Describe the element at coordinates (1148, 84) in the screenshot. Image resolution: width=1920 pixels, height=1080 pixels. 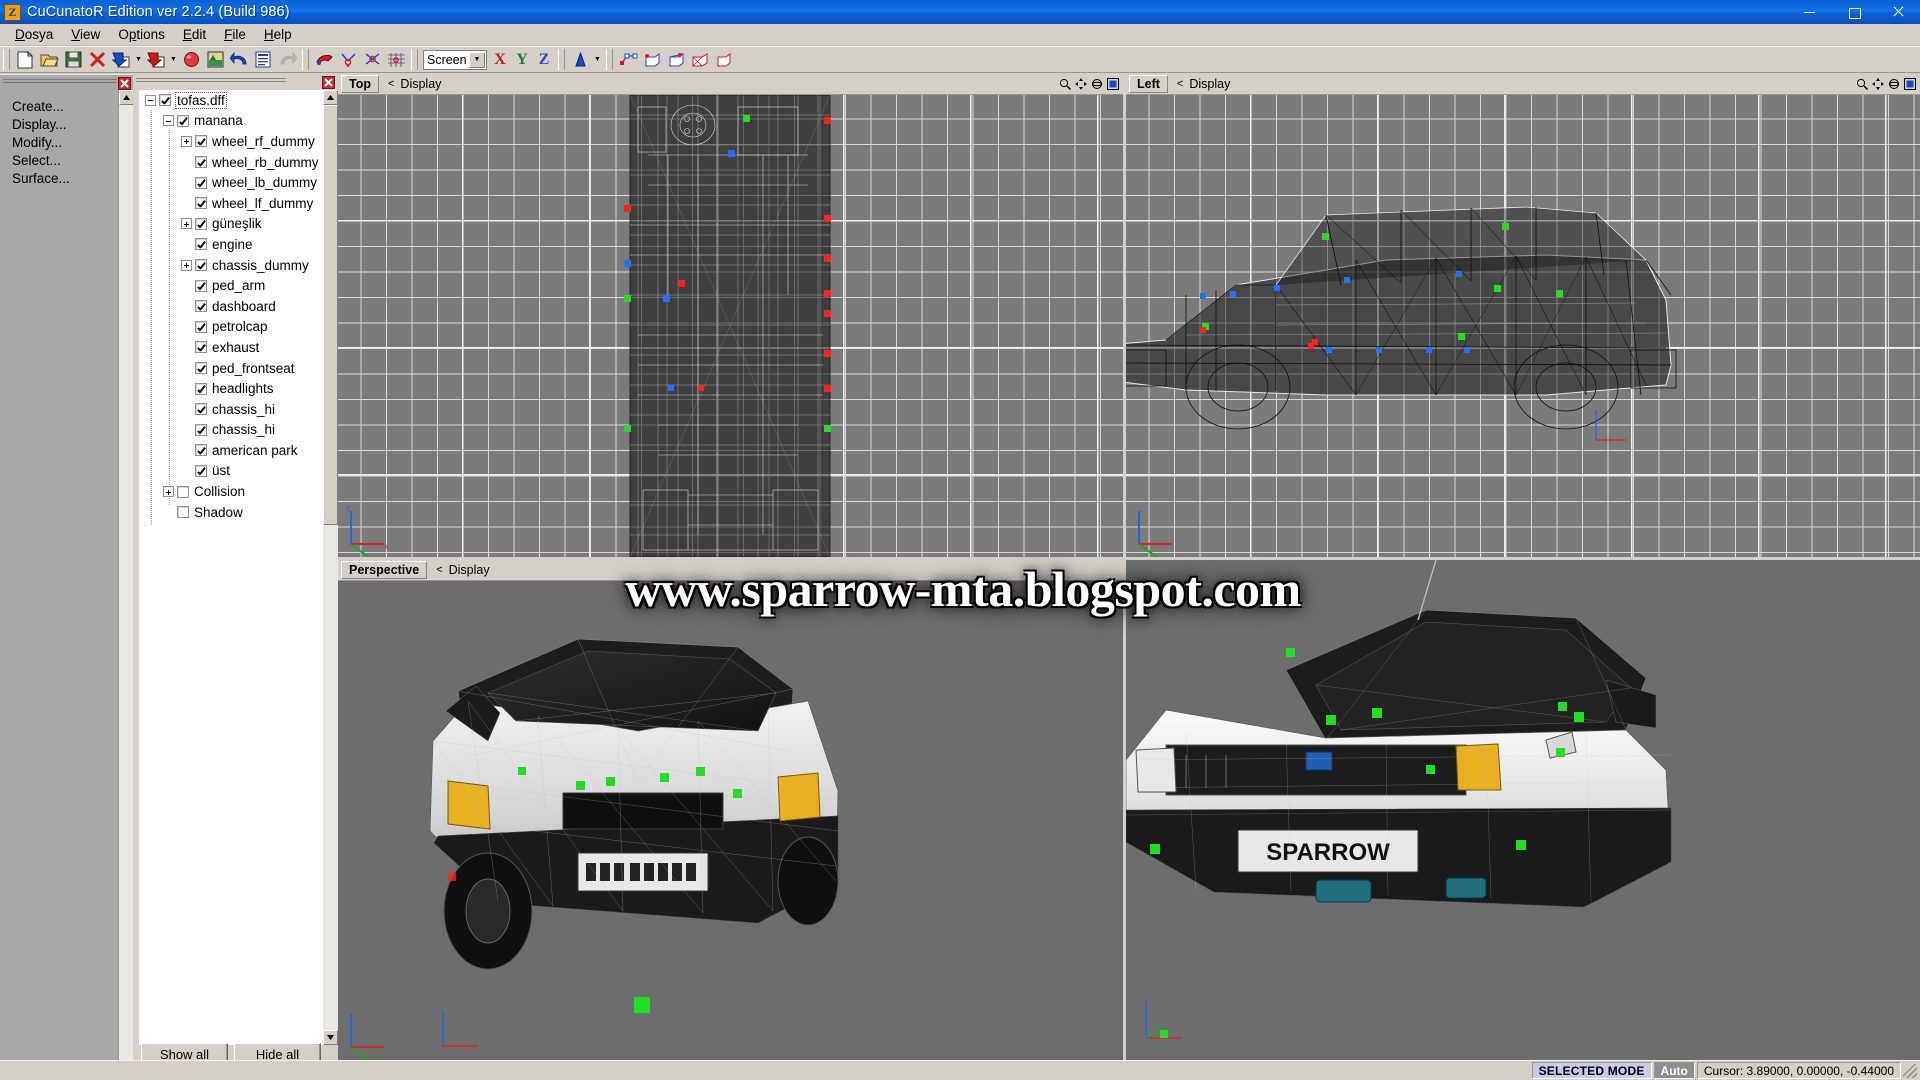
I see `viewport-left-name: Left` at that location.